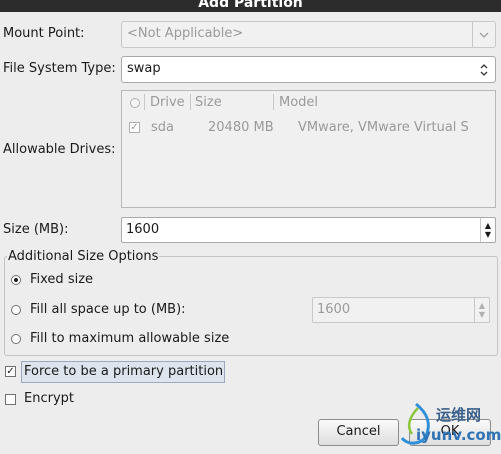  Describe the element at coordinates (383, 127) in the screenshot. I see `drive-model: VMware, VMware Virtual S` at that location.